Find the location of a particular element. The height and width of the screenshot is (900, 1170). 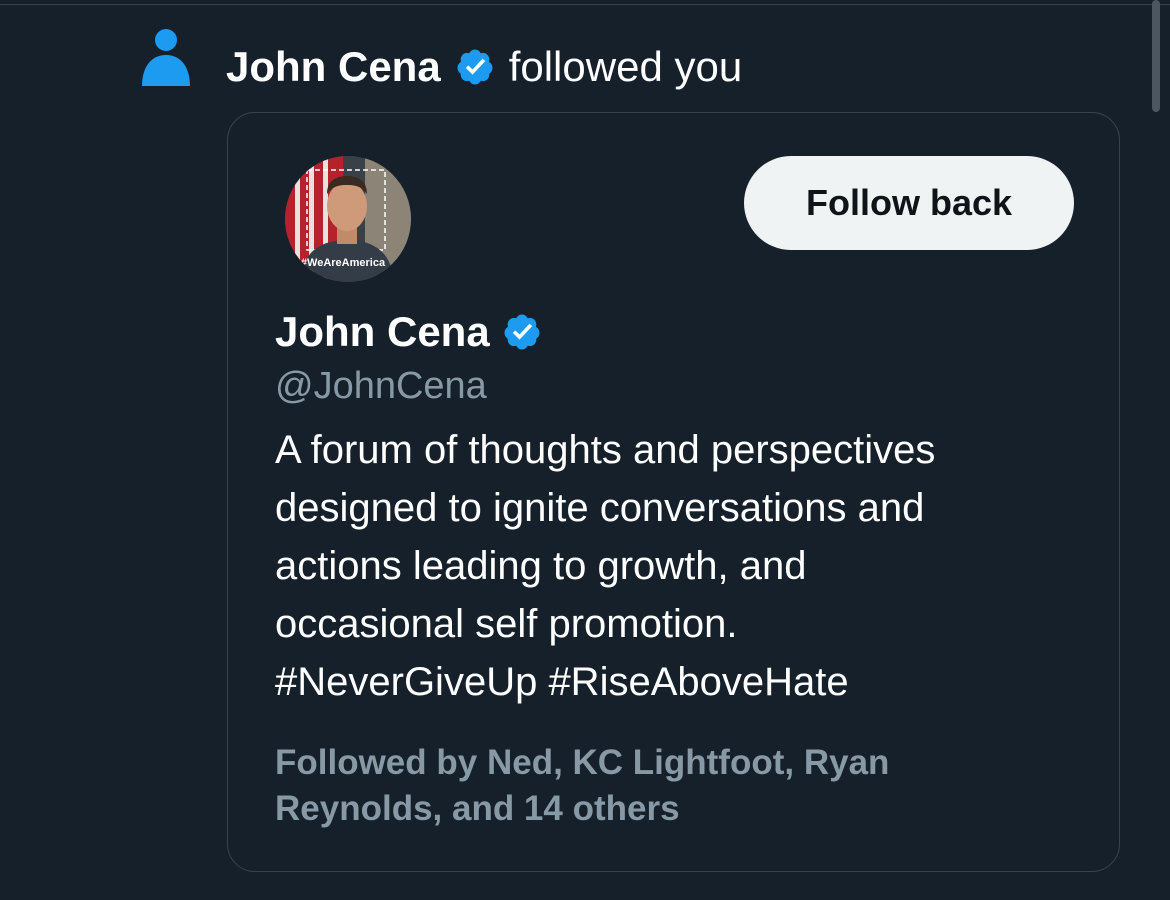

profile-name: John Cena is located at coordinates (382, 332).